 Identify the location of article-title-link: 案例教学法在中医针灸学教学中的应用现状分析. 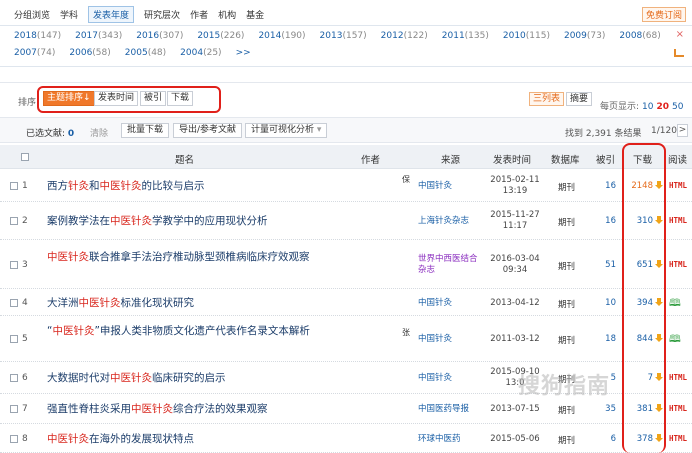
(187, 221).